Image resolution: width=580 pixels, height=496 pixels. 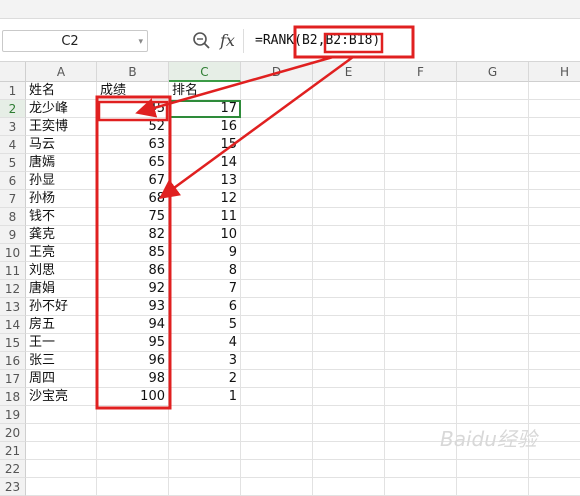 I want to click on score-cell: 94, so click(x=133, y=325).